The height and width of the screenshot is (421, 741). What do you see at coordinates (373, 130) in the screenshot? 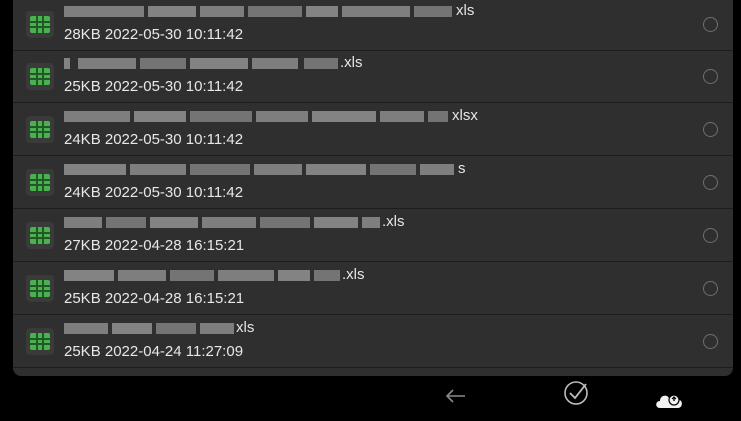
I see `file-row: xlsx 24KB 2022-05-30 10:11:42` at bounding box center [373, 130].